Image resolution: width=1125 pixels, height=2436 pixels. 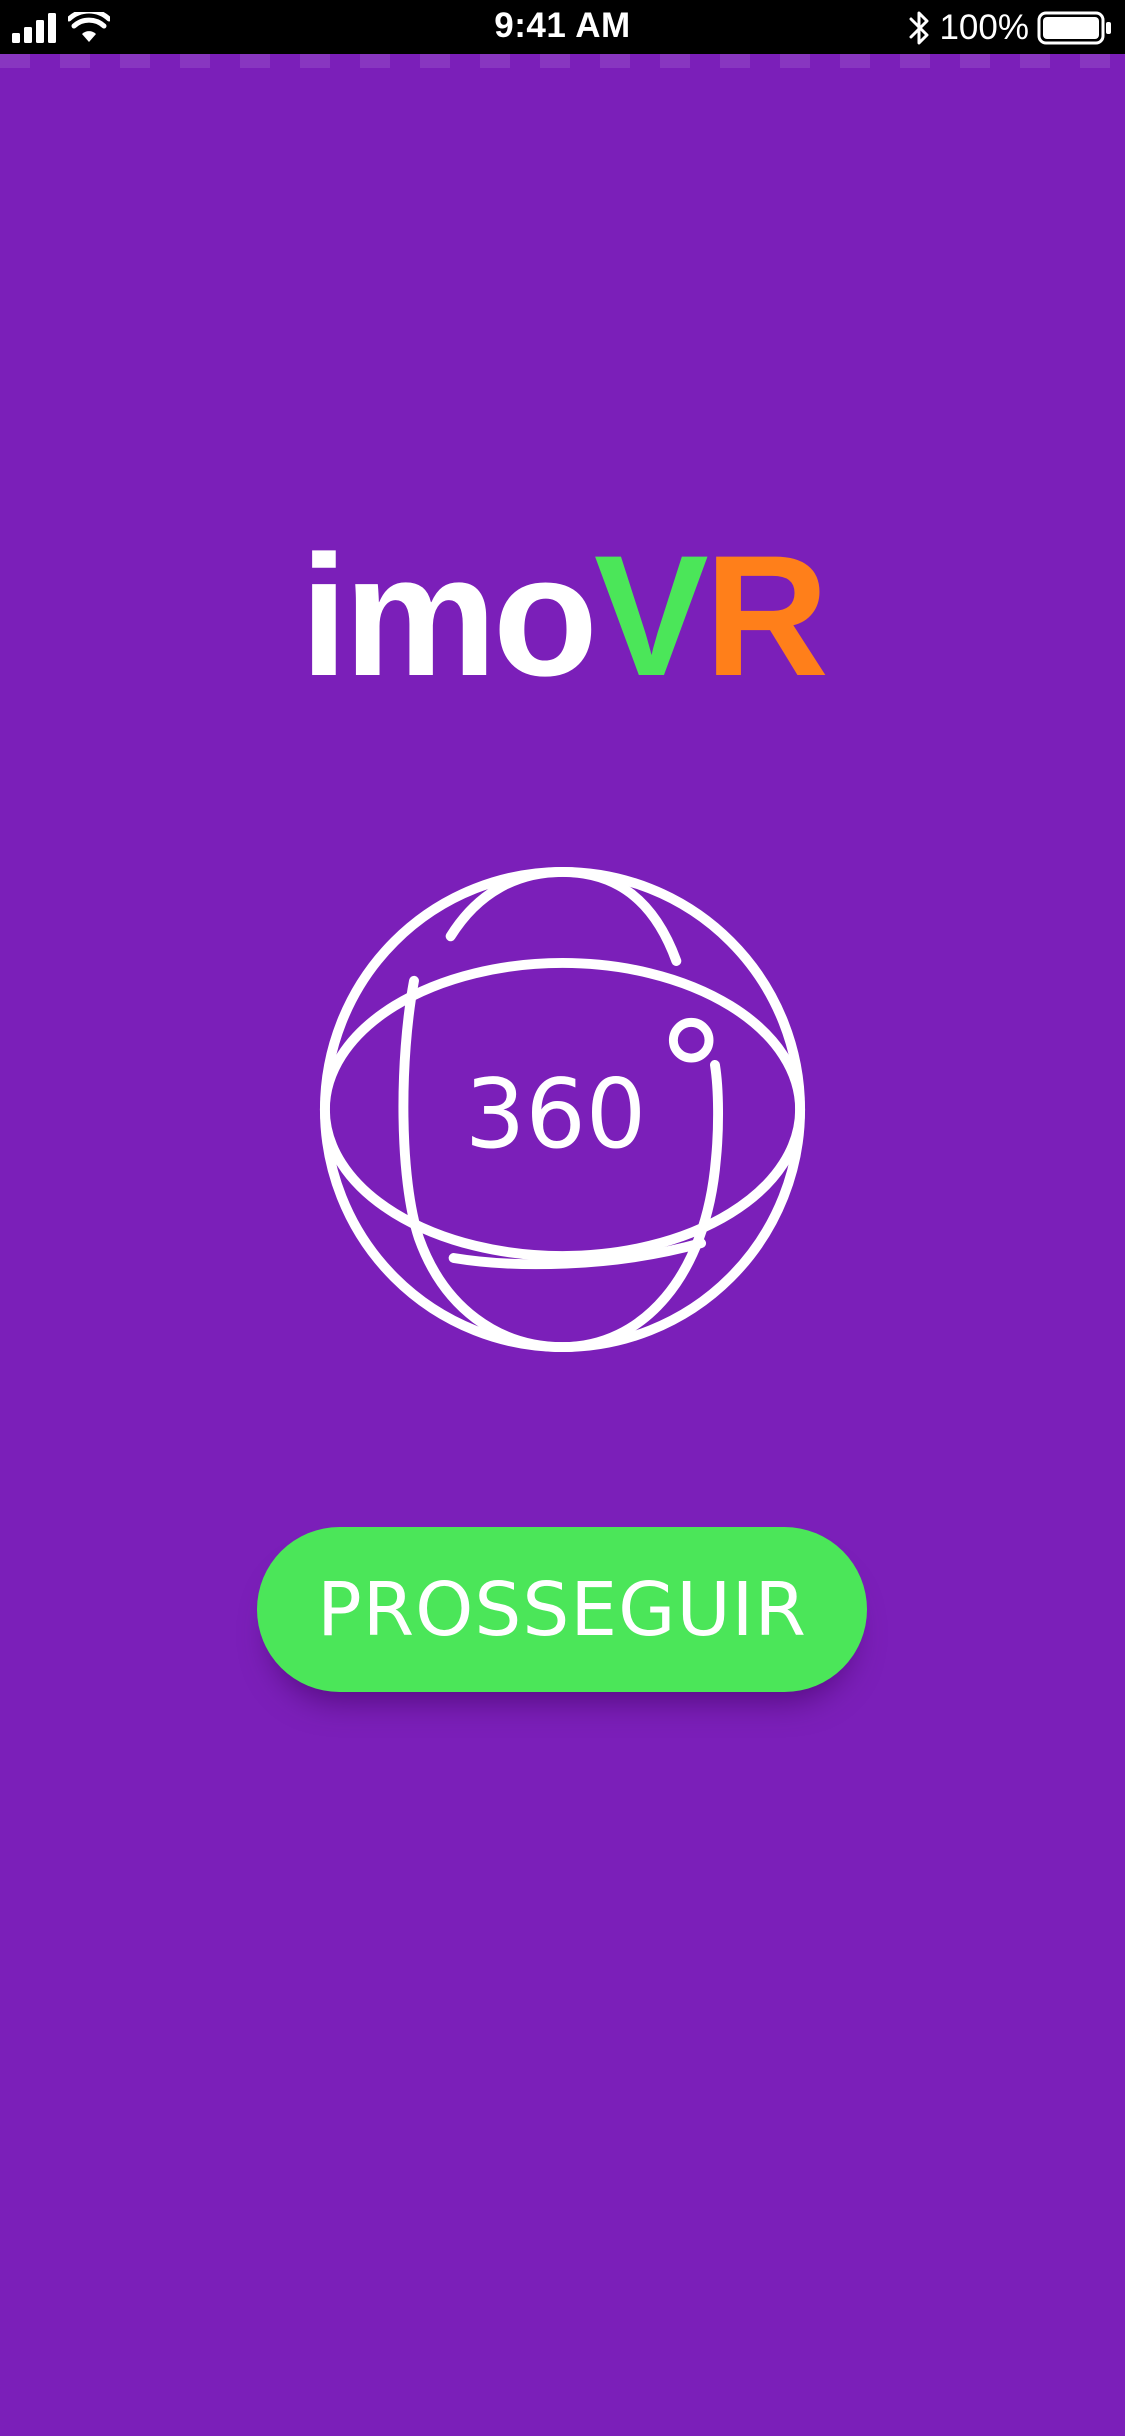 I want to click on globe-360-label: 360, so click(x=555, y=1115).